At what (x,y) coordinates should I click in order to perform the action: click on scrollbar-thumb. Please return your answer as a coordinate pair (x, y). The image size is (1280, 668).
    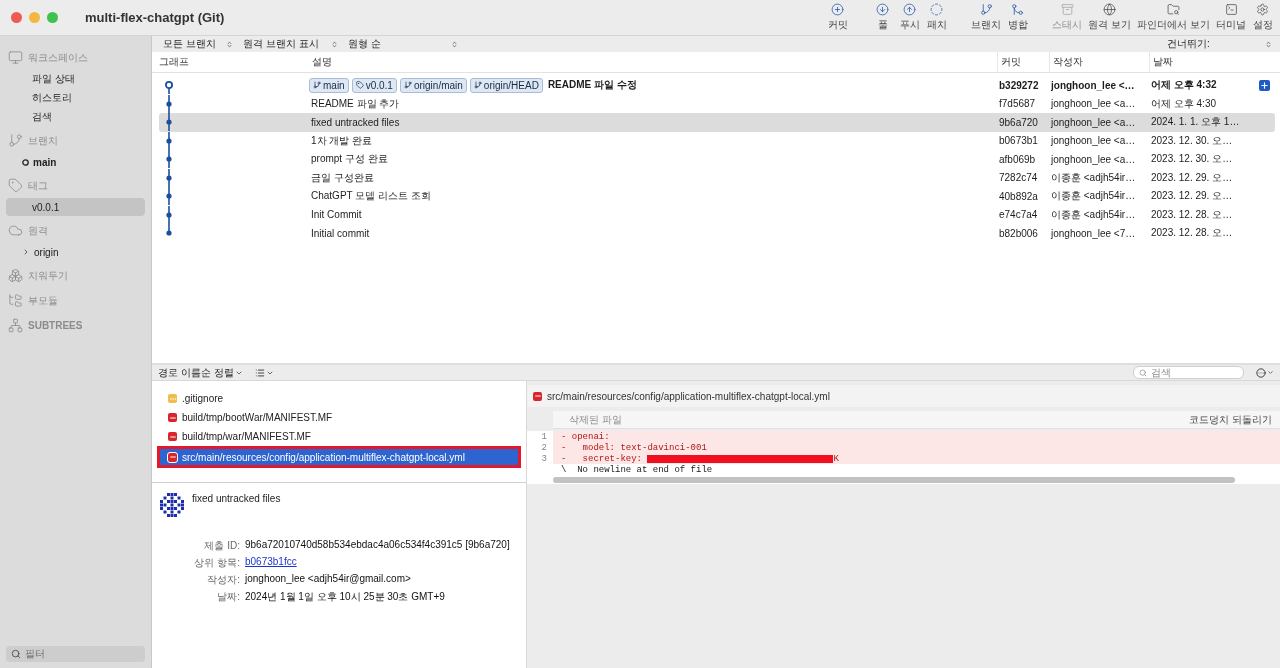
    Looking at the image, I should click on (894, 480).